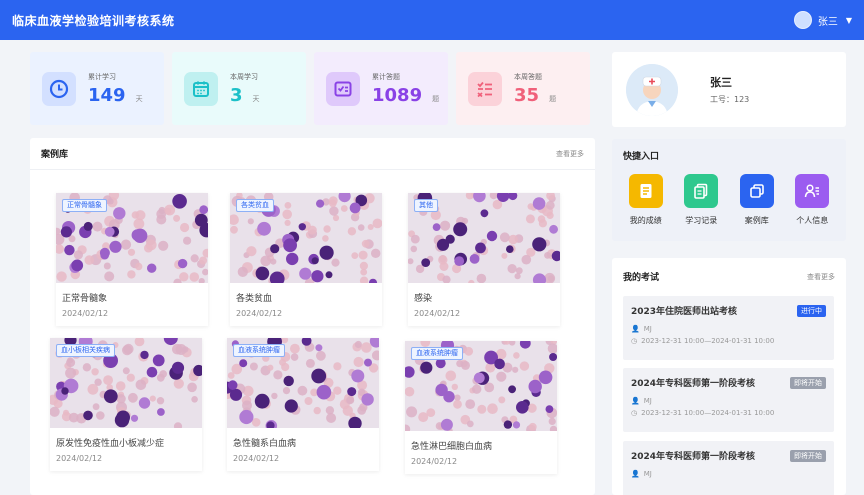 This screenshot has height=495, width=864. Describe the element at coordinates (701, 191) in the screenshot. I see `records-icon` at that location.